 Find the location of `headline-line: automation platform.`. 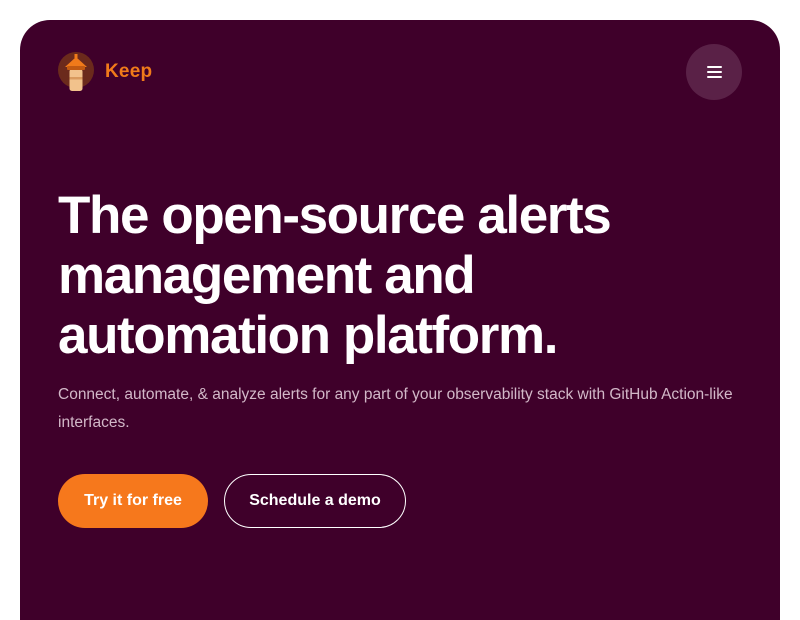

headline-line: automation platform. is located at coordinates (308, 335).